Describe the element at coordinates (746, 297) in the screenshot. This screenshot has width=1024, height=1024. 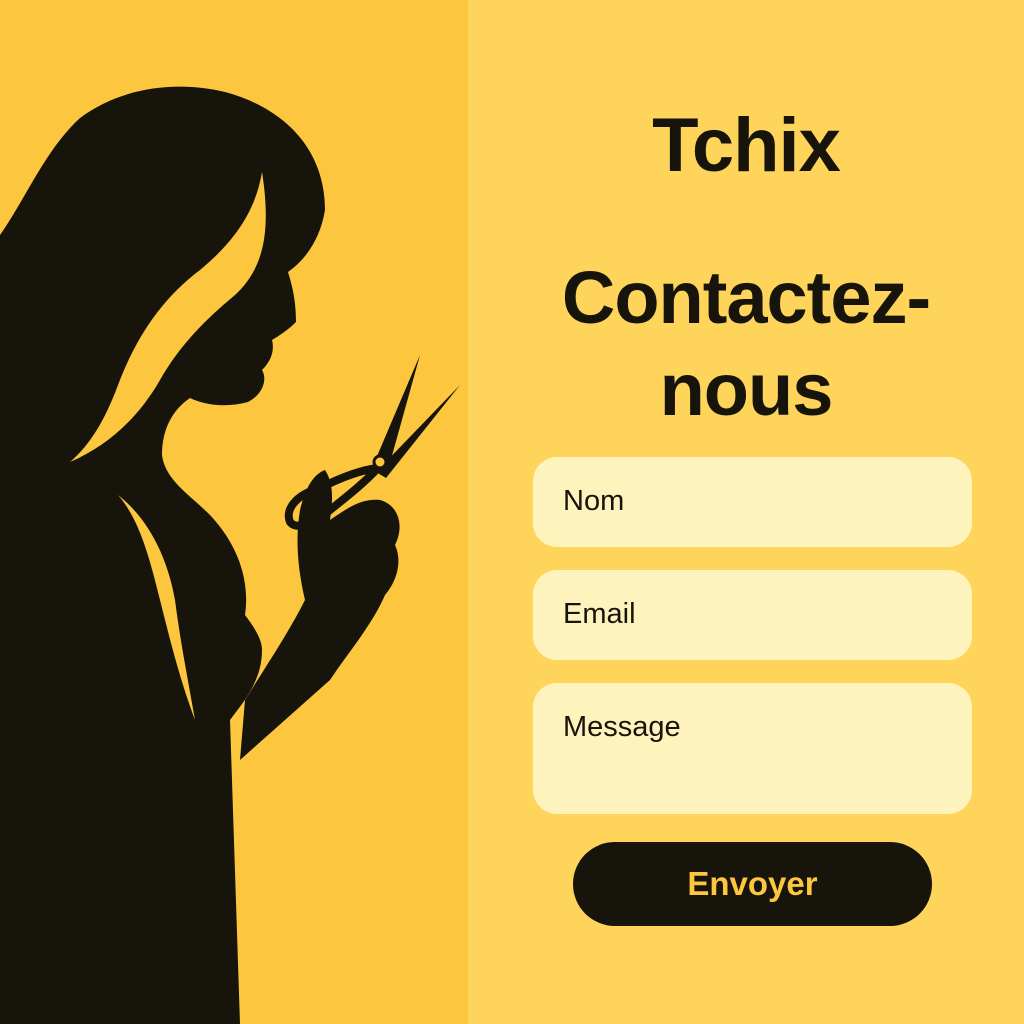
I see `page-title-line-1: Contactez-` at that location.